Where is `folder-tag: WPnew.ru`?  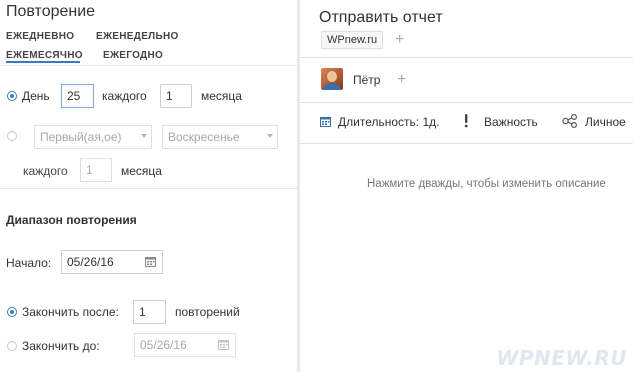
folder-tag: WPnew.ru is located at coordinates (352, 40).